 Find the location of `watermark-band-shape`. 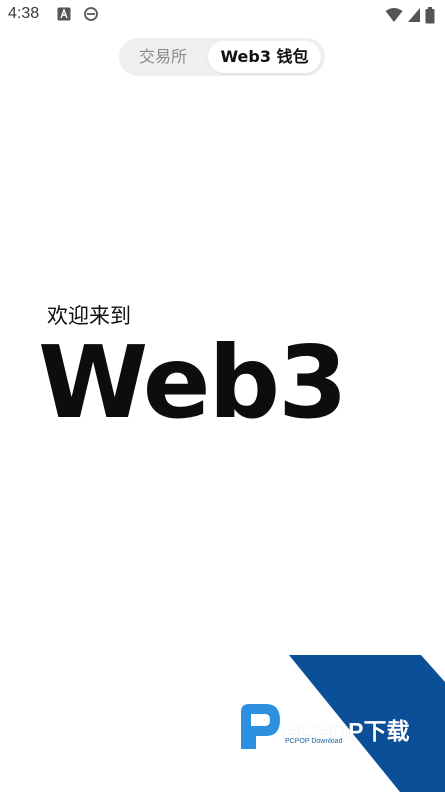

watermark-band-shape is located at coordinates (367, 723).